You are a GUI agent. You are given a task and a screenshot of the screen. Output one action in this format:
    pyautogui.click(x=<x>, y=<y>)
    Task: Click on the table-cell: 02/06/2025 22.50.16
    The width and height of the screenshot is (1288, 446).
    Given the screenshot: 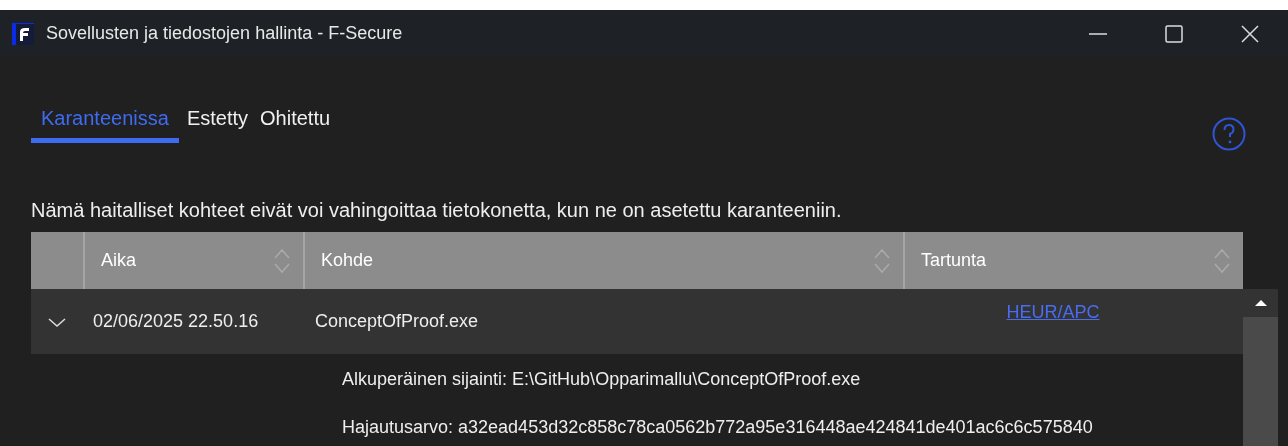 What is the action you would take?
    pyautogui.click(x=193, y=321)
    